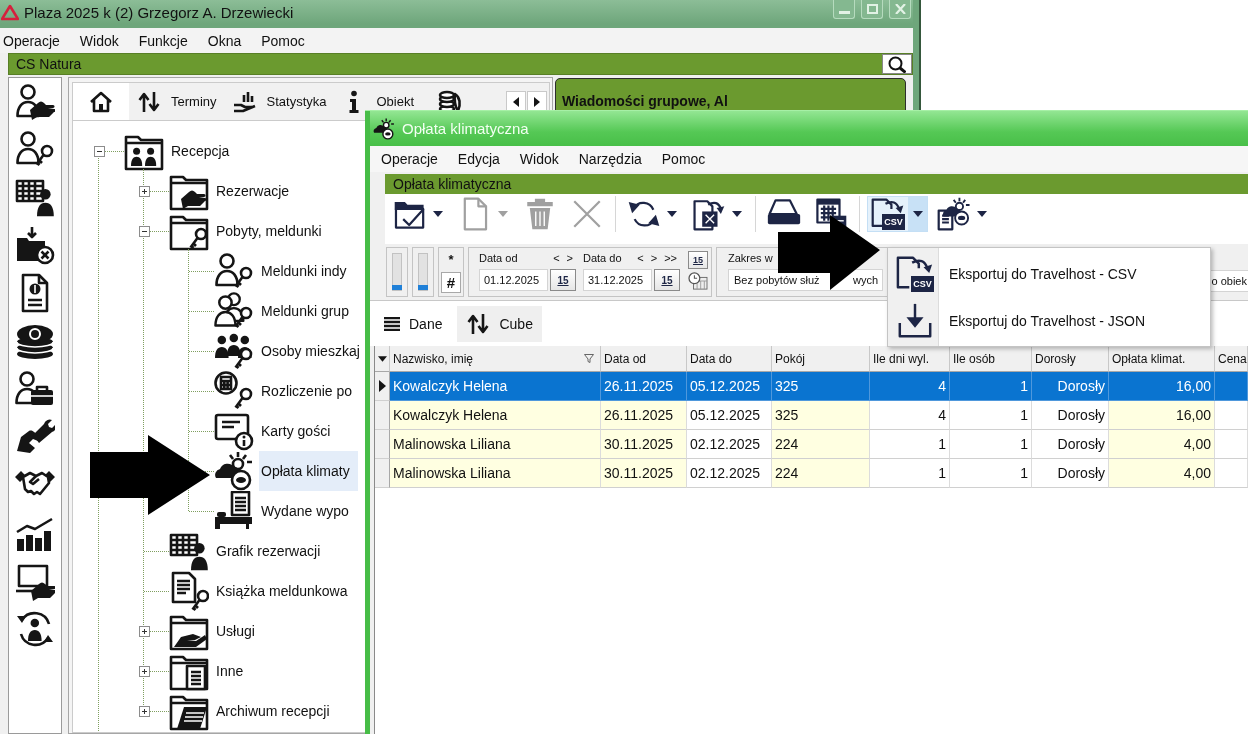  Describe the element at coordinates (382, 473) in the screenshot. I see `row-header` at that location.